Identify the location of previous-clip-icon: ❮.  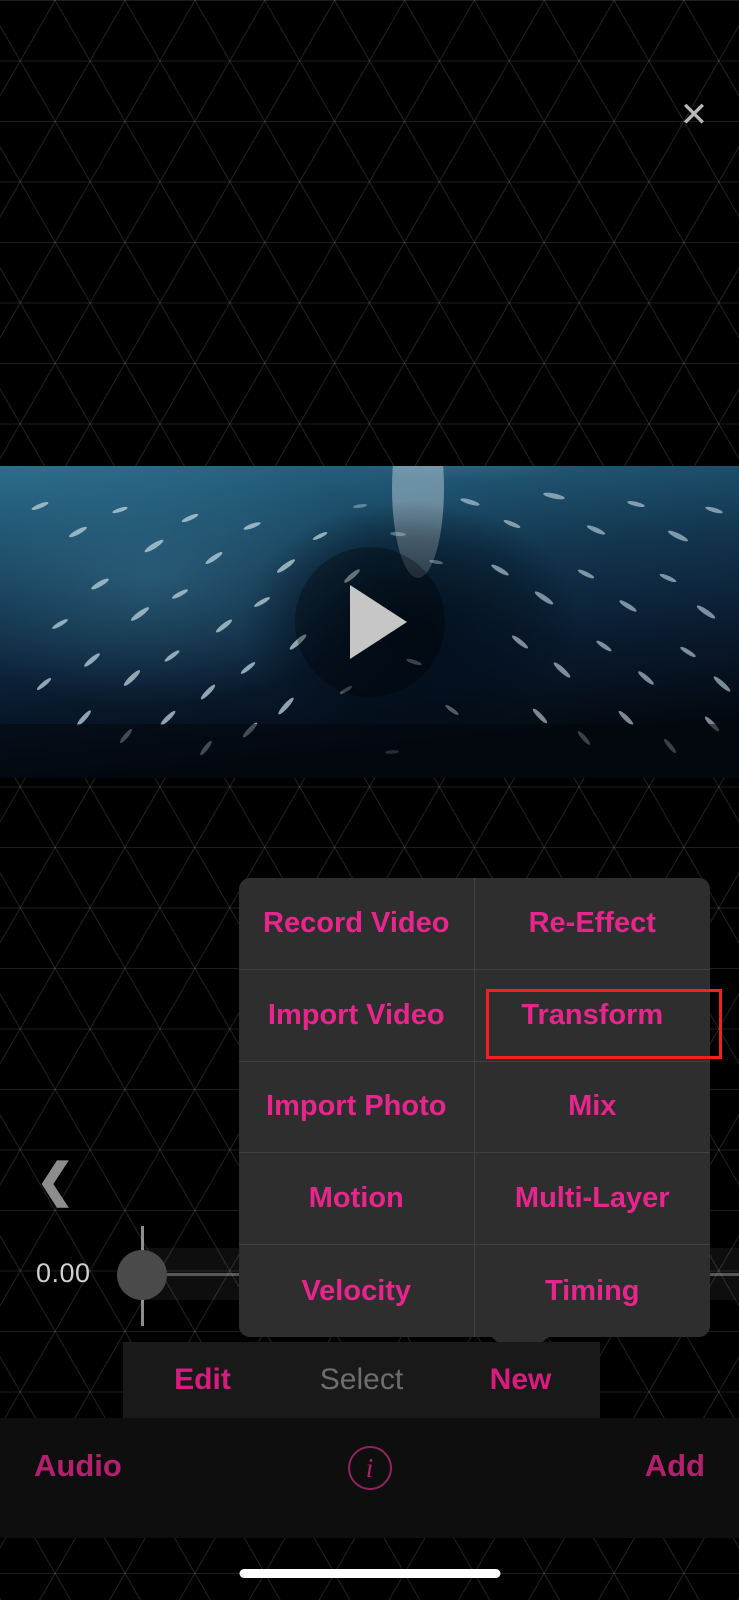
(57, 1180).